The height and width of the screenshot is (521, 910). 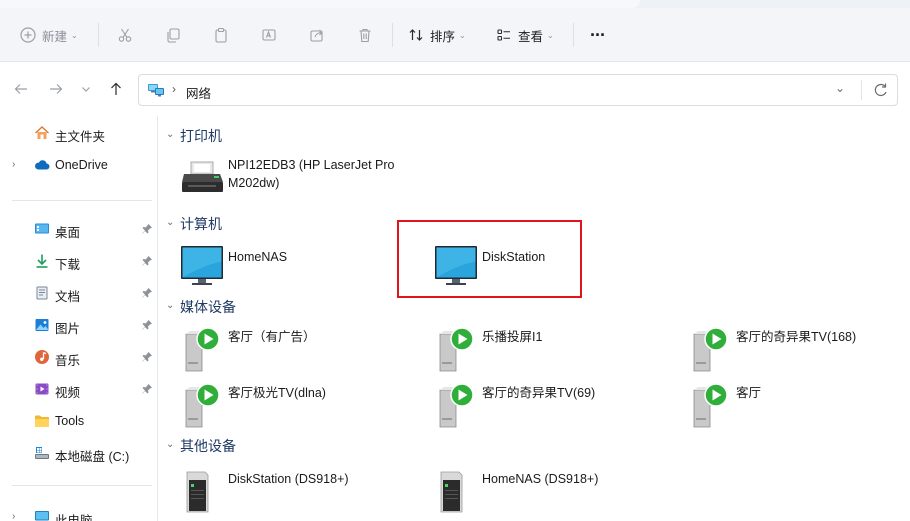 I want to click on download-icon, so click(x=42, y=261).